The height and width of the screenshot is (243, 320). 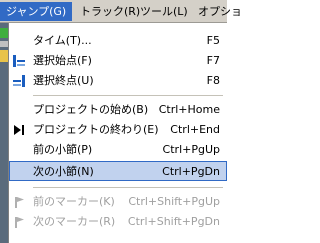 What do you see at coordinates (118, 202) in the screenshot?
I see `menu-item-previous-marker: 前のマーカー(K) Ctrl+Shift+PgUp` at bounding box center [118, 202].